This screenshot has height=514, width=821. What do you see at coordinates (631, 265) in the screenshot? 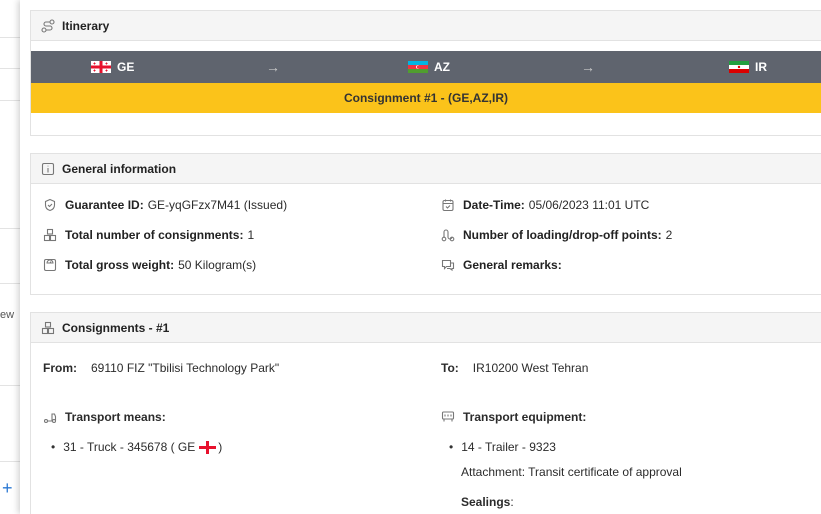
I see `general-remarks-row: General remarks:` at bounding box center [631, 265].